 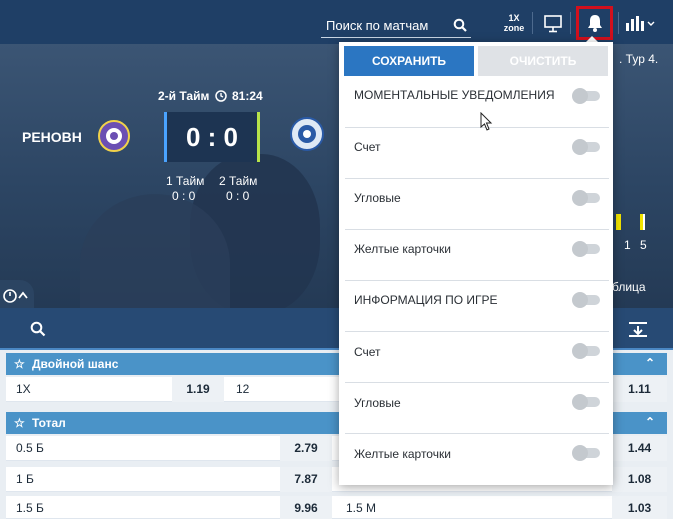 I want to click on table-link: блица, so click(x=629, y=287).